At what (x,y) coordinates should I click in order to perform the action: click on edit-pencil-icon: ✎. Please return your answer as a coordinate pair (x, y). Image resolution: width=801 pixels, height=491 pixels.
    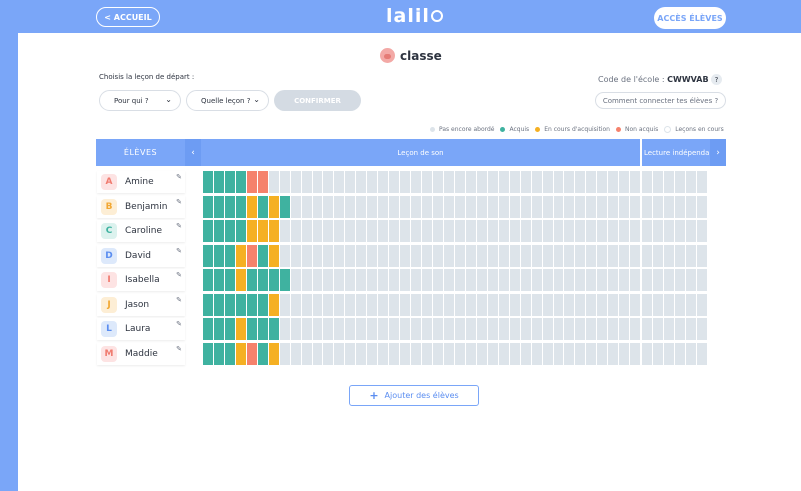
    Looking at the image, I should click on (179, 275).